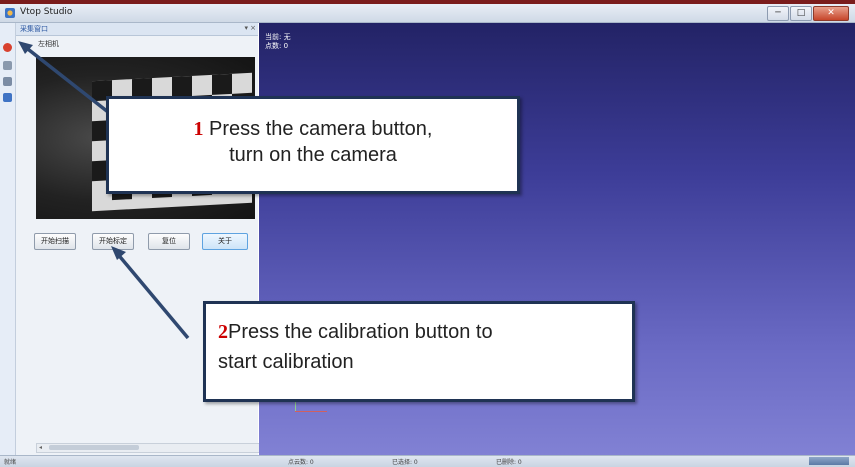 This screenshot has height=467, width=855. I want to click on arrow-to-calibration-button, so click(150, 293).